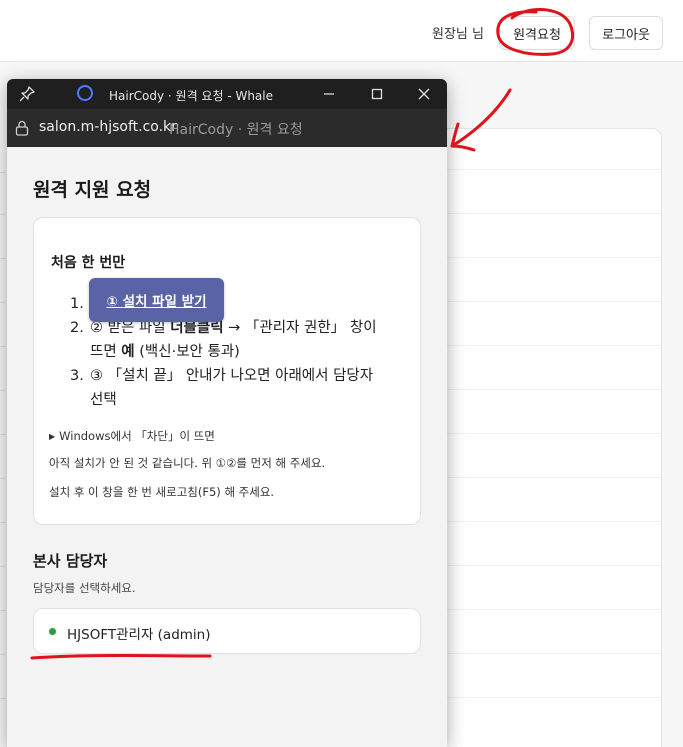 Image resolution: width=683 pixels, height=747 pixels. I want to click on logout-button: 로그아웃, so click(626, 33).